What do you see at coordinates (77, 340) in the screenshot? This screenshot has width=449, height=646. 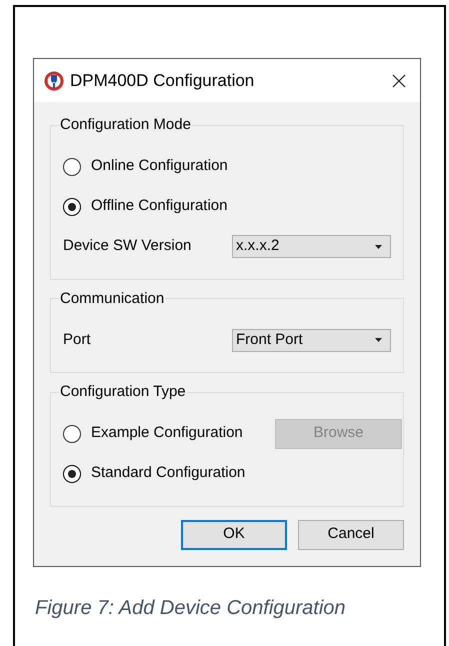 I see `field-label: Port` at bounding box center [77, 340].